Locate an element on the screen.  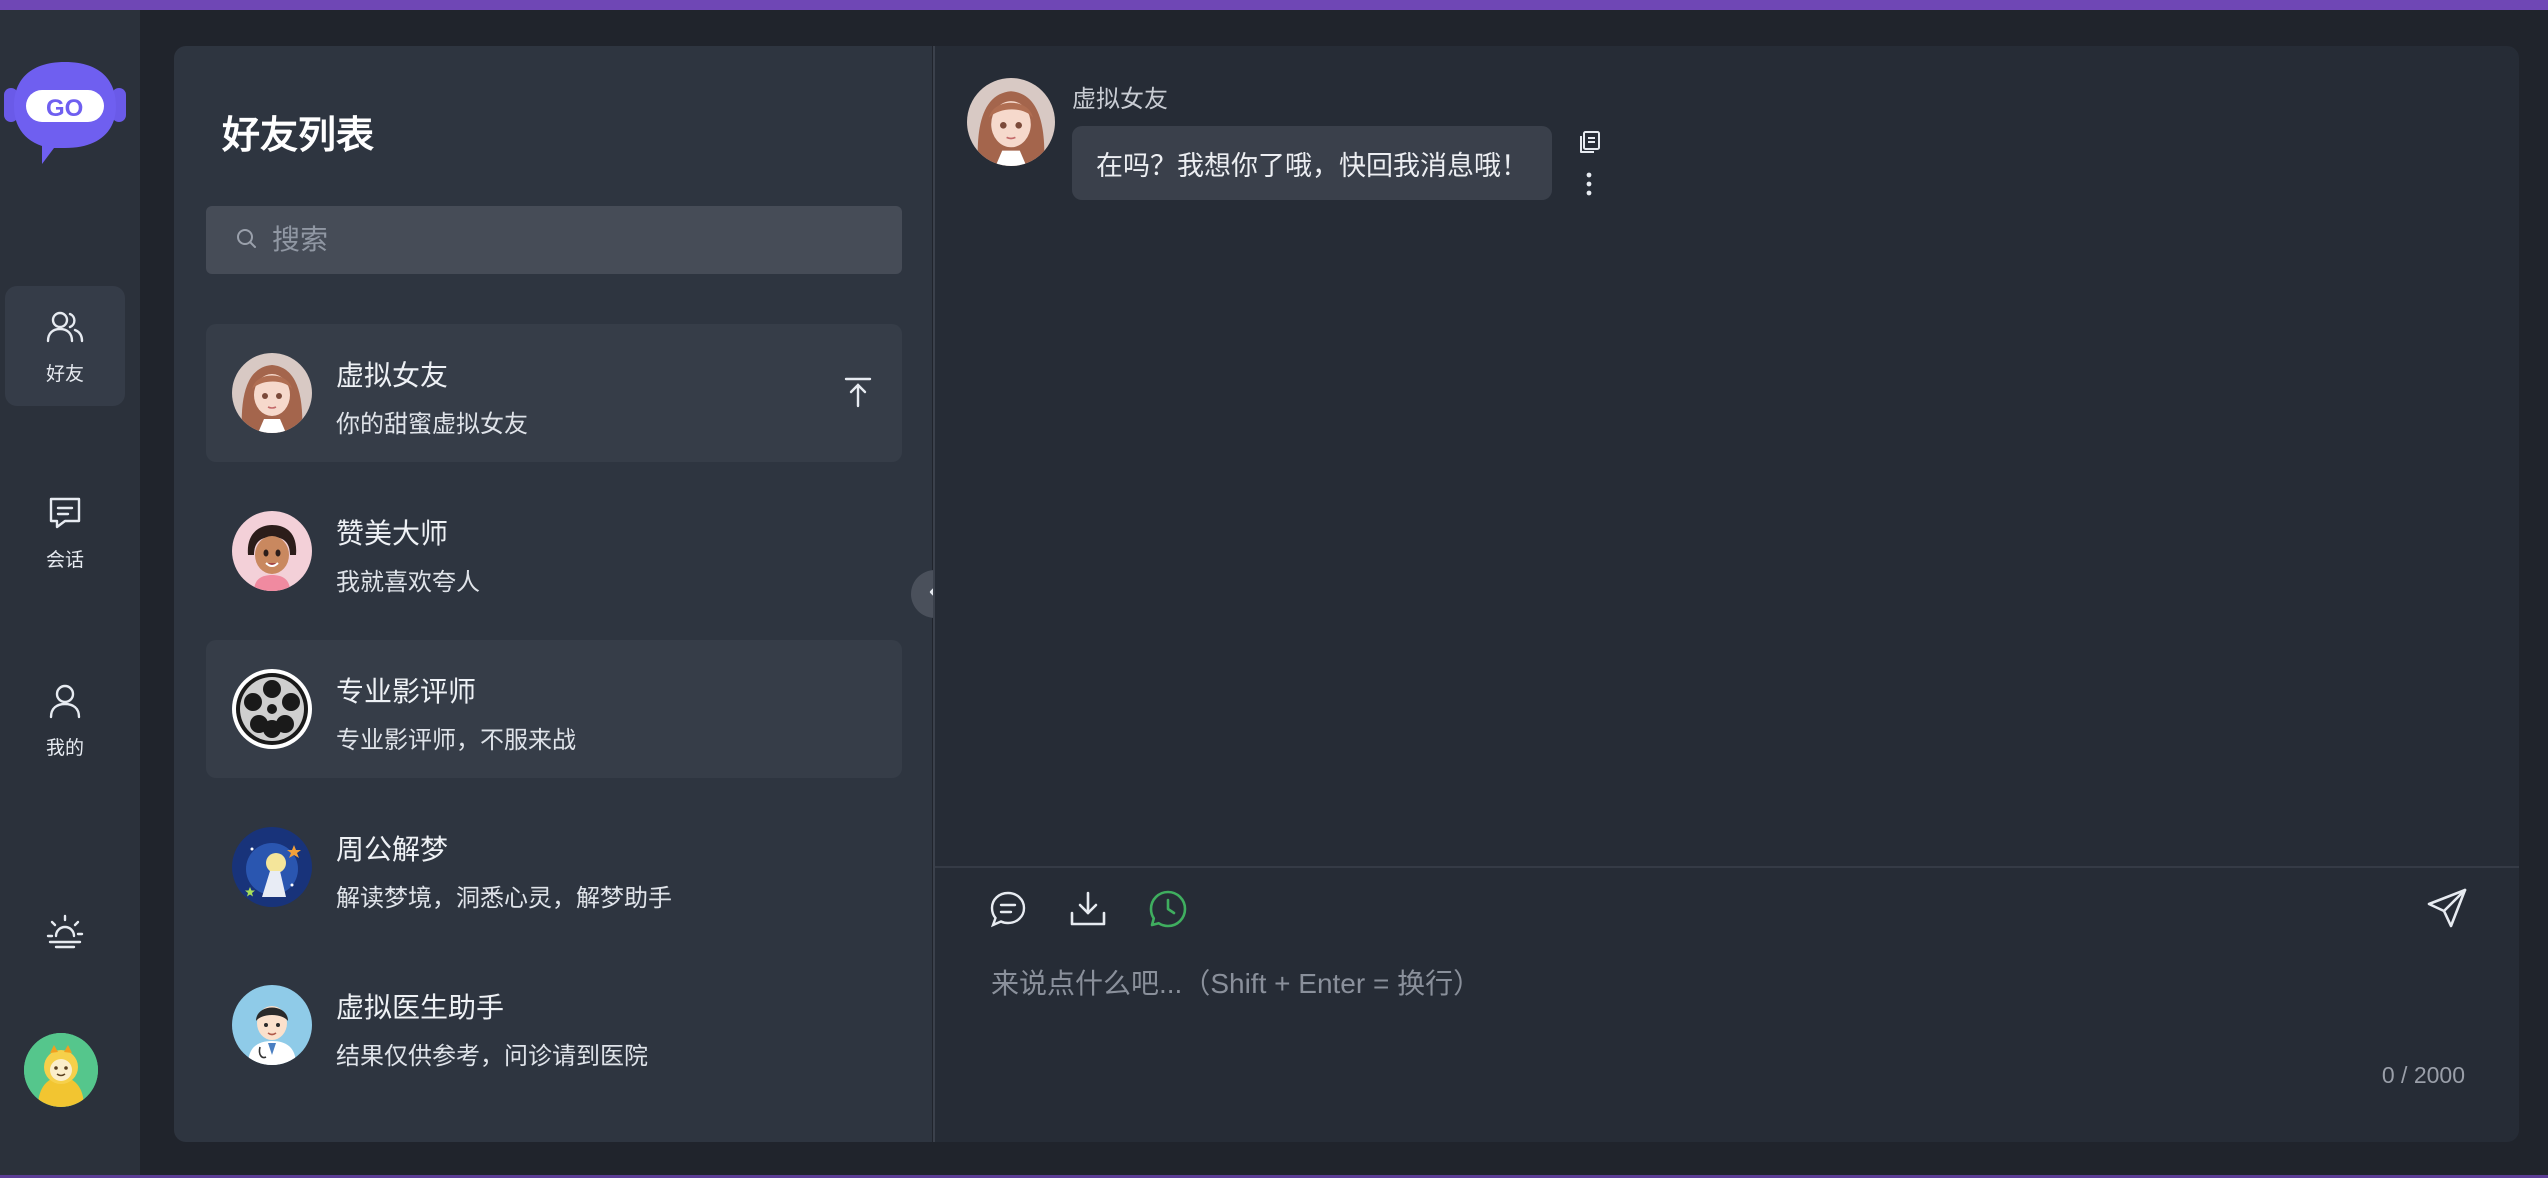
send-button is located at coordinates (2447, 908).